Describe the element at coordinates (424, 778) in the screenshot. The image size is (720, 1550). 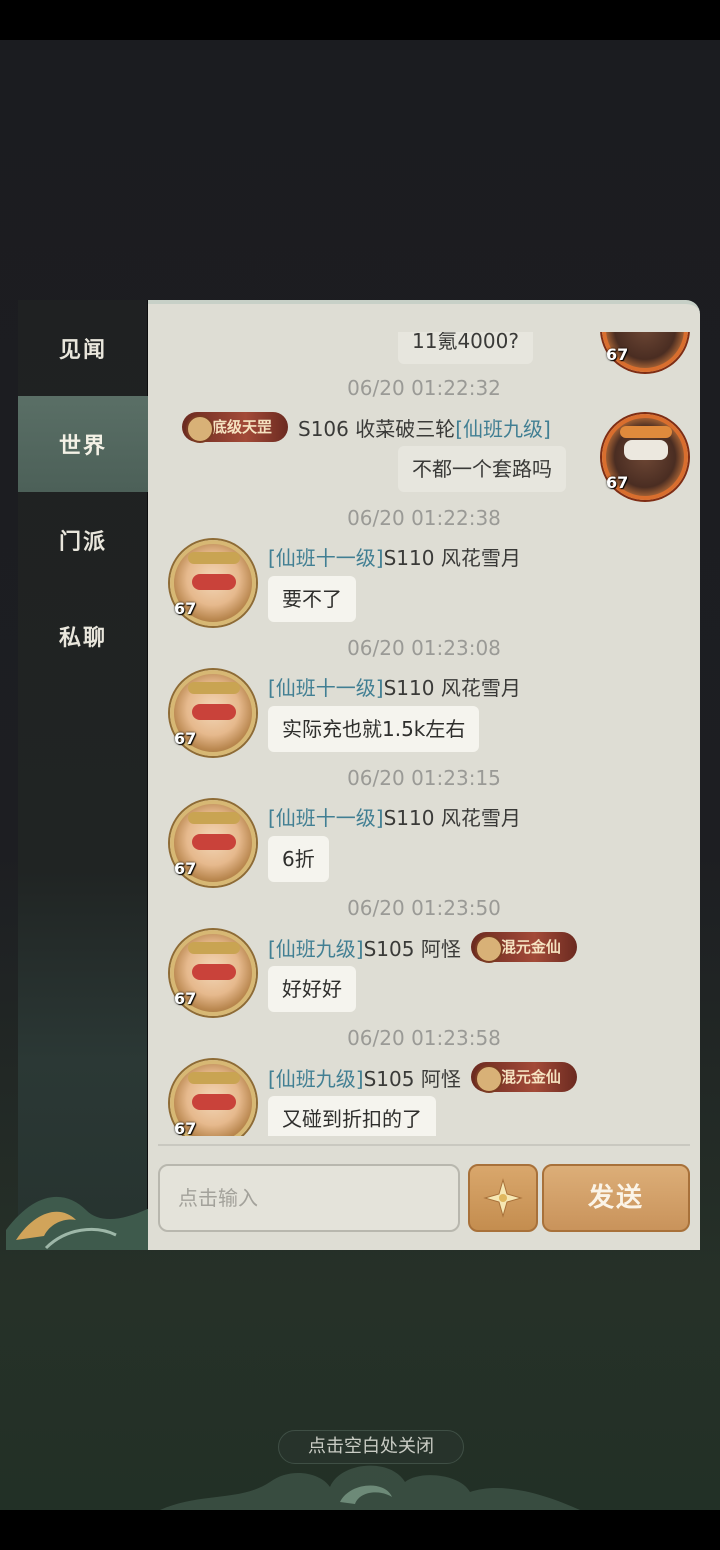
I see `timestamp: 06/20 01:23:15` at that location.